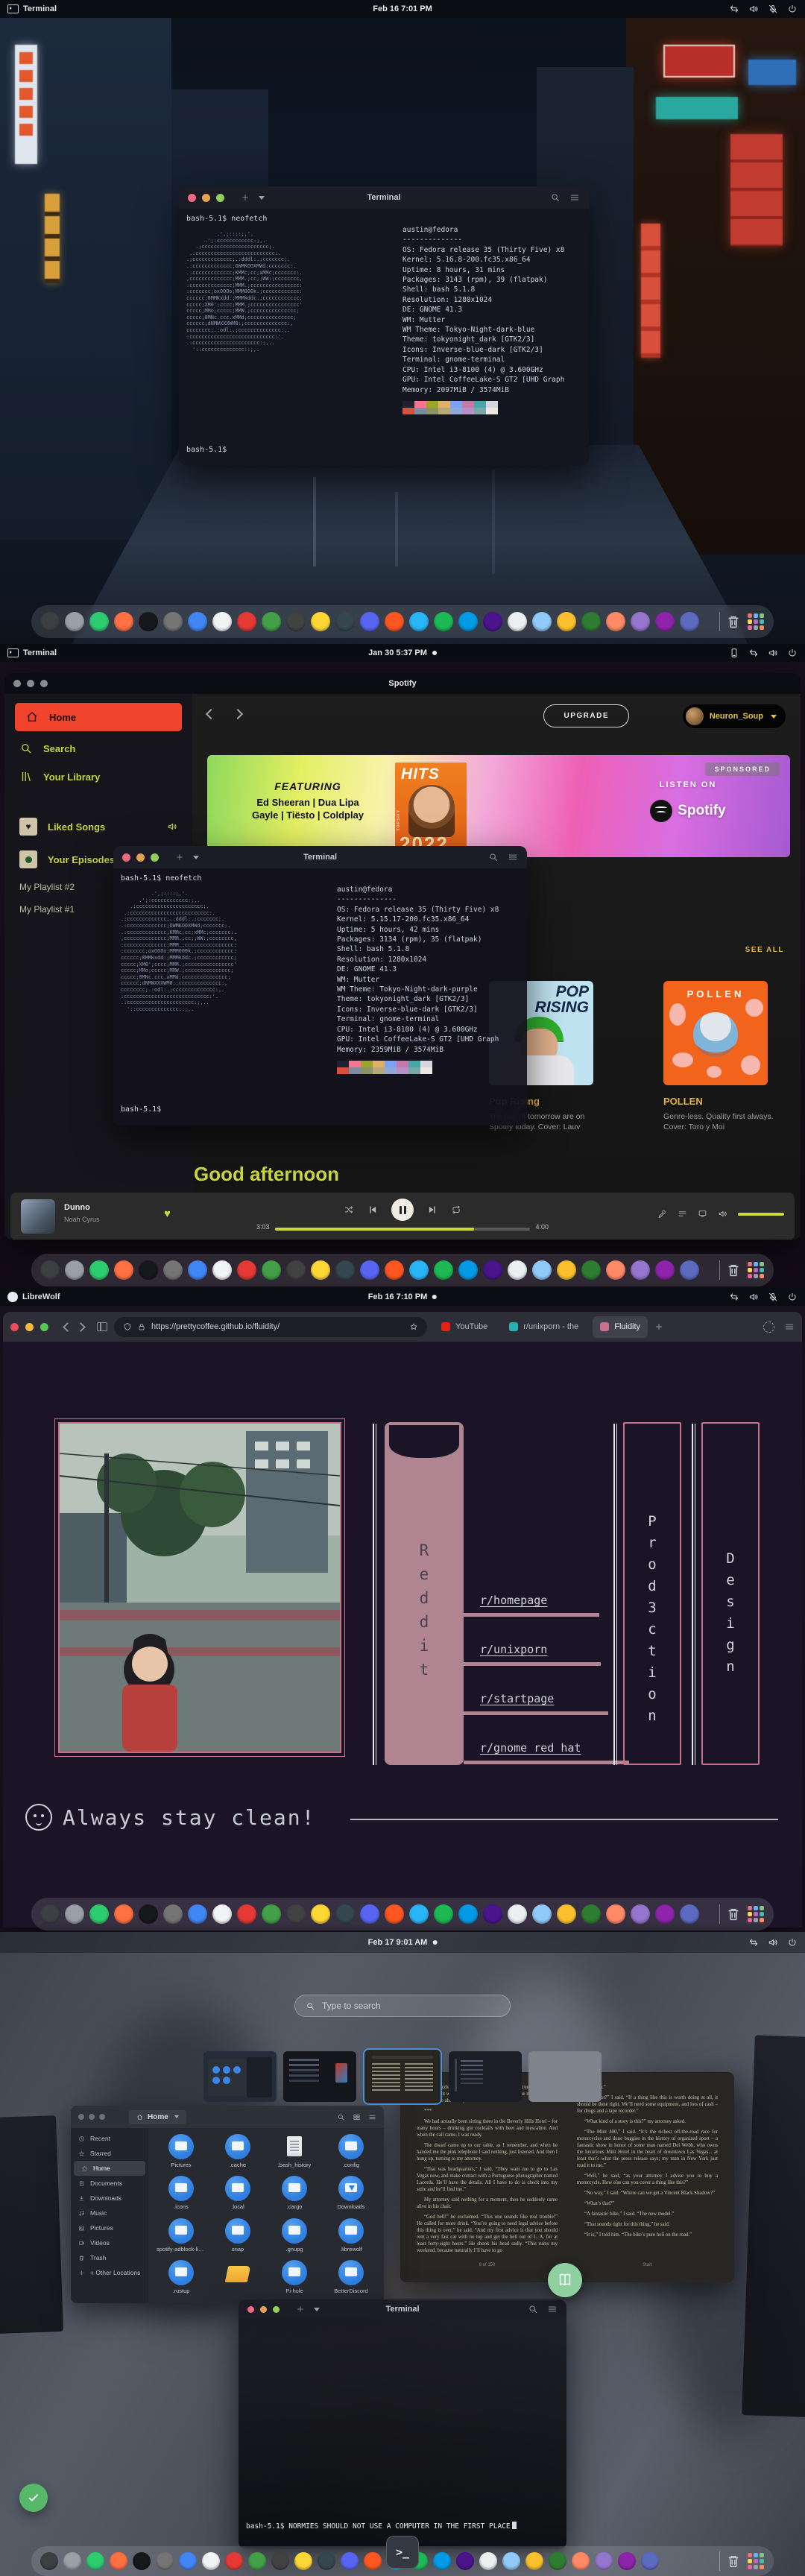 Image resolution: width=805 pixels, height=2576 pixels. Describe the element at coordinates (276, 2309) in the screenshot. I see `maximize-button` at that location.